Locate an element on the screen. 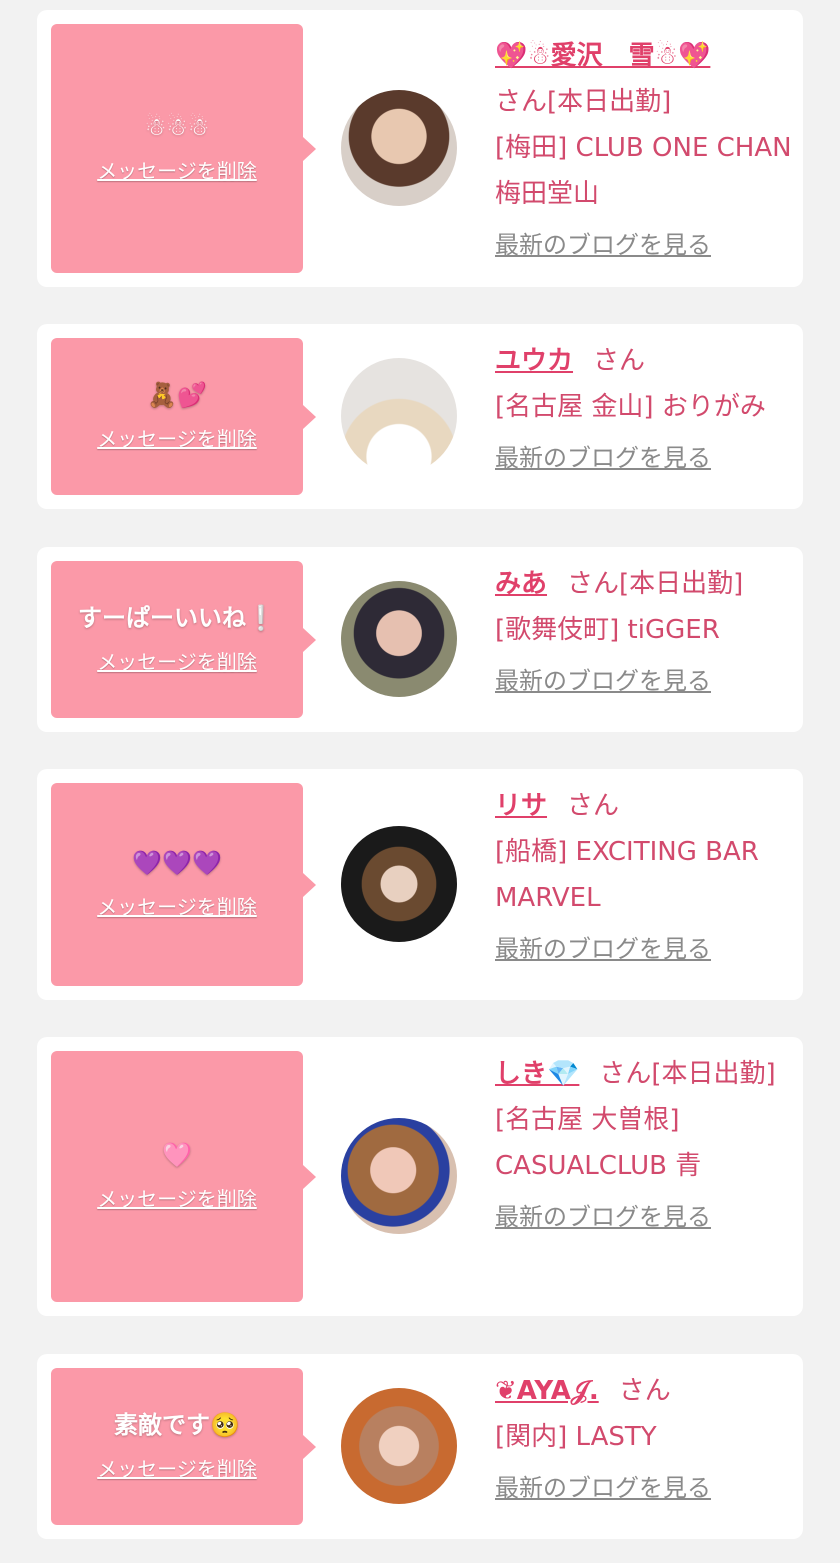  message-bubble: 💜💜💜 メッセージを削除 is located at coordinates (183, 884).